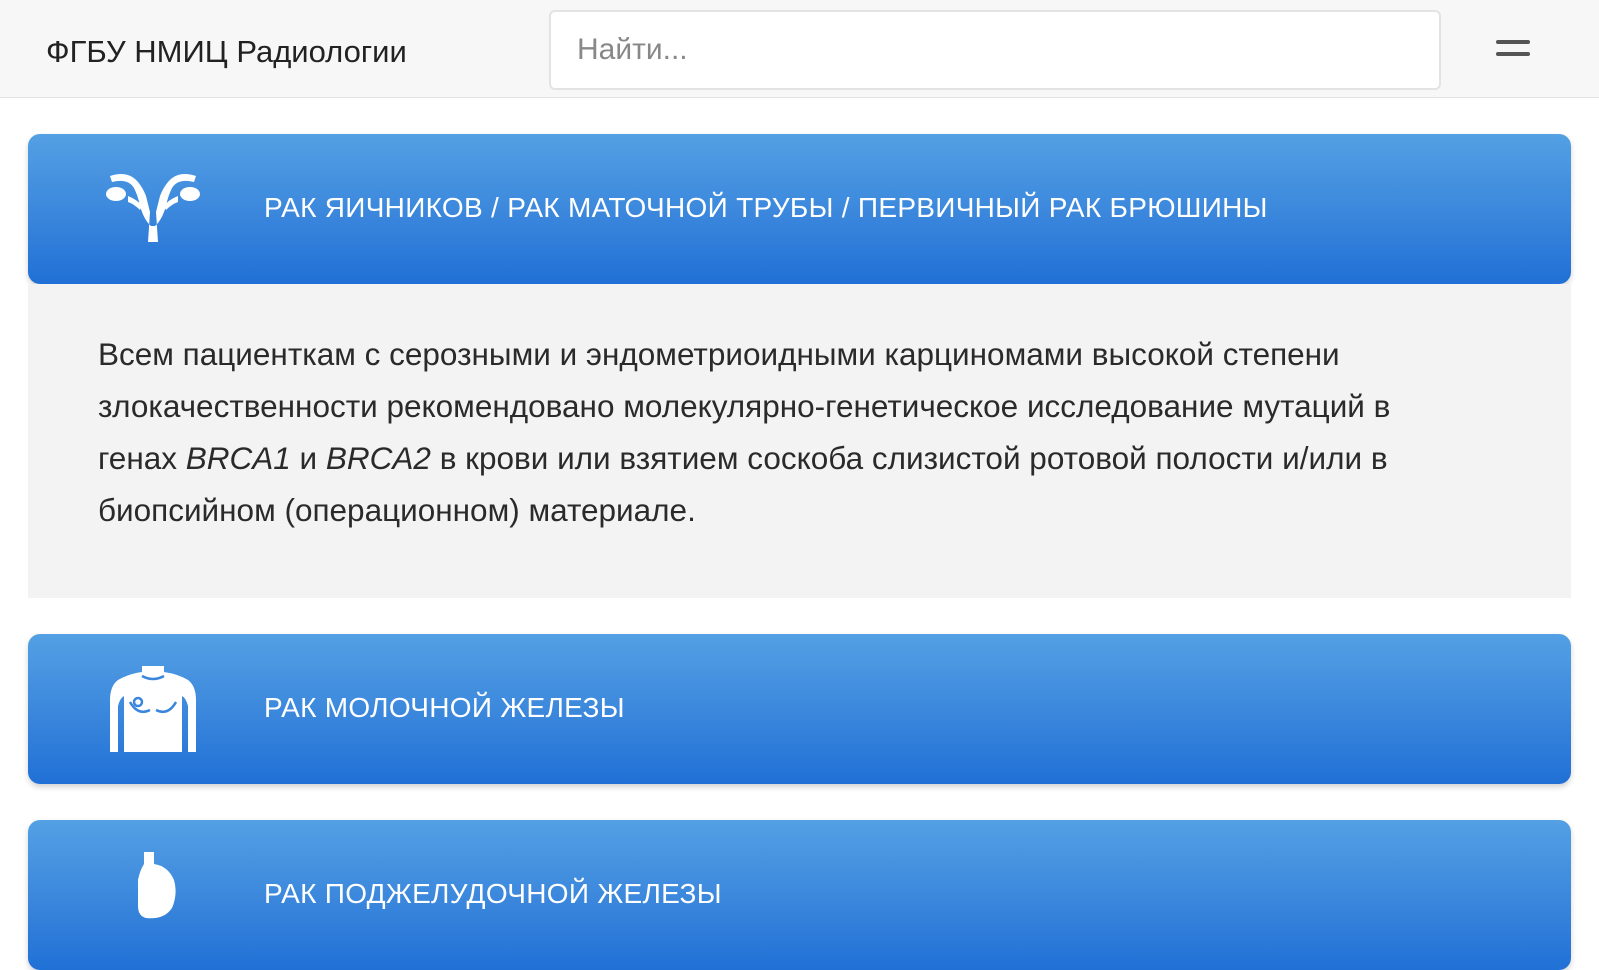  I want to click on pancreas-icon, so click(157, 885).